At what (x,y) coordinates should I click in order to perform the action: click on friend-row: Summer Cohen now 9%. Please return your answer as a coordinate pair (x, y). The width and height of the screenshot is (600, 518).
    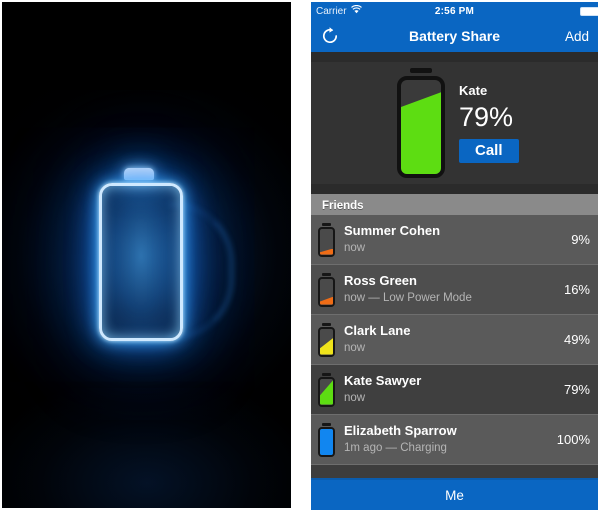
    Looking at the image, I should click on (454, 240).